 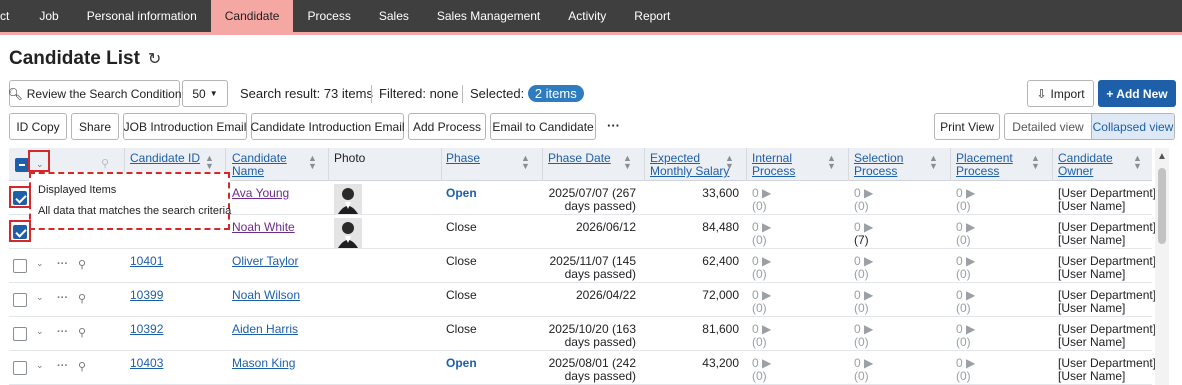 I want to click on more-actions-icon: ···, so click(x=613, y=125).